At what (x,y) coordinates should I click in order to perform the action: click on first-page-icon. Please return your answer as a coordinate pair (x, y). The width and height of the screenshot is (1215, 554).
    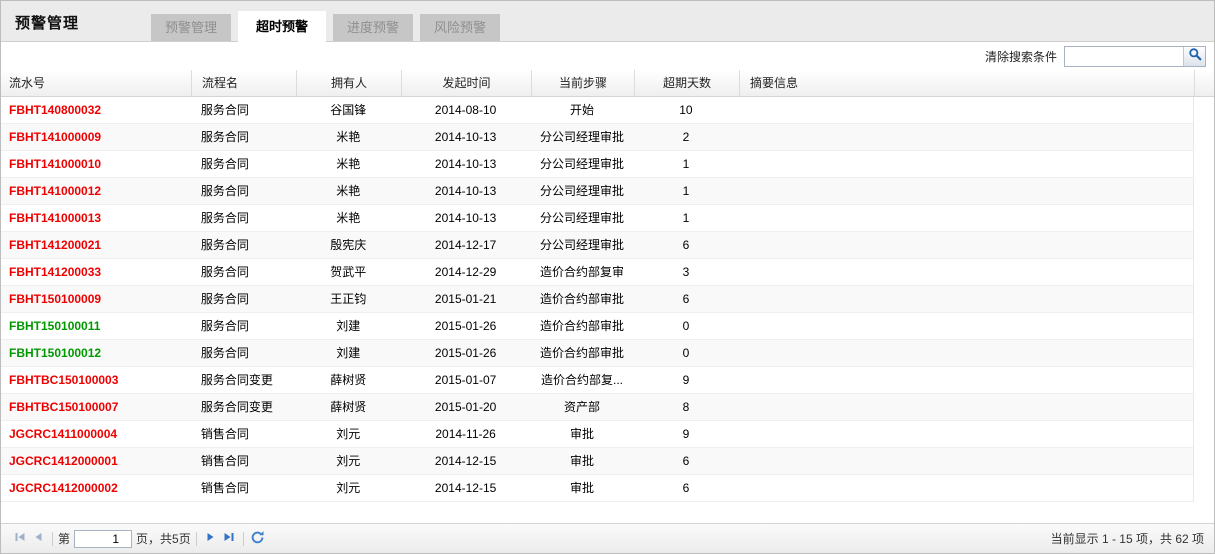
    Looking at the image, I should click on (20, 538).